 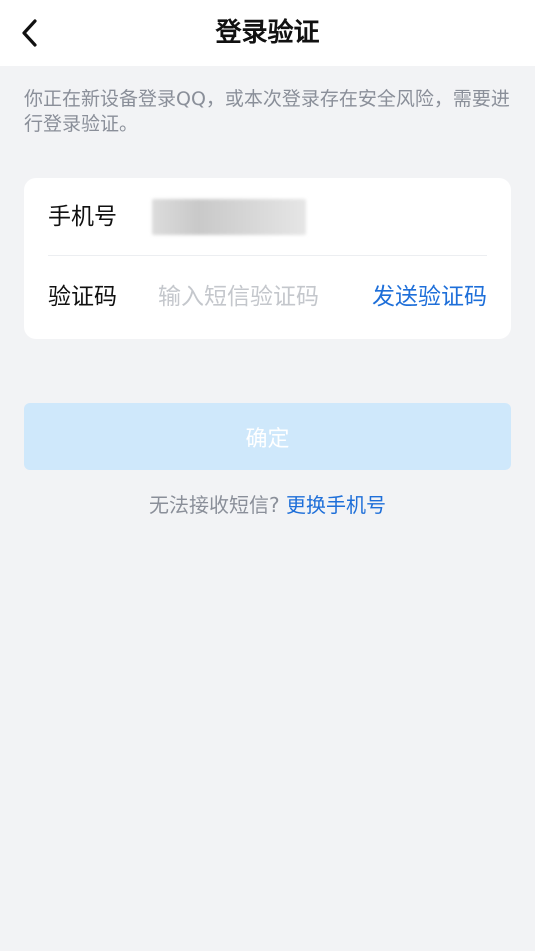 I want to click on cannot-receive-sms-text: 无法接收短信?, so click(x=214, y=505).